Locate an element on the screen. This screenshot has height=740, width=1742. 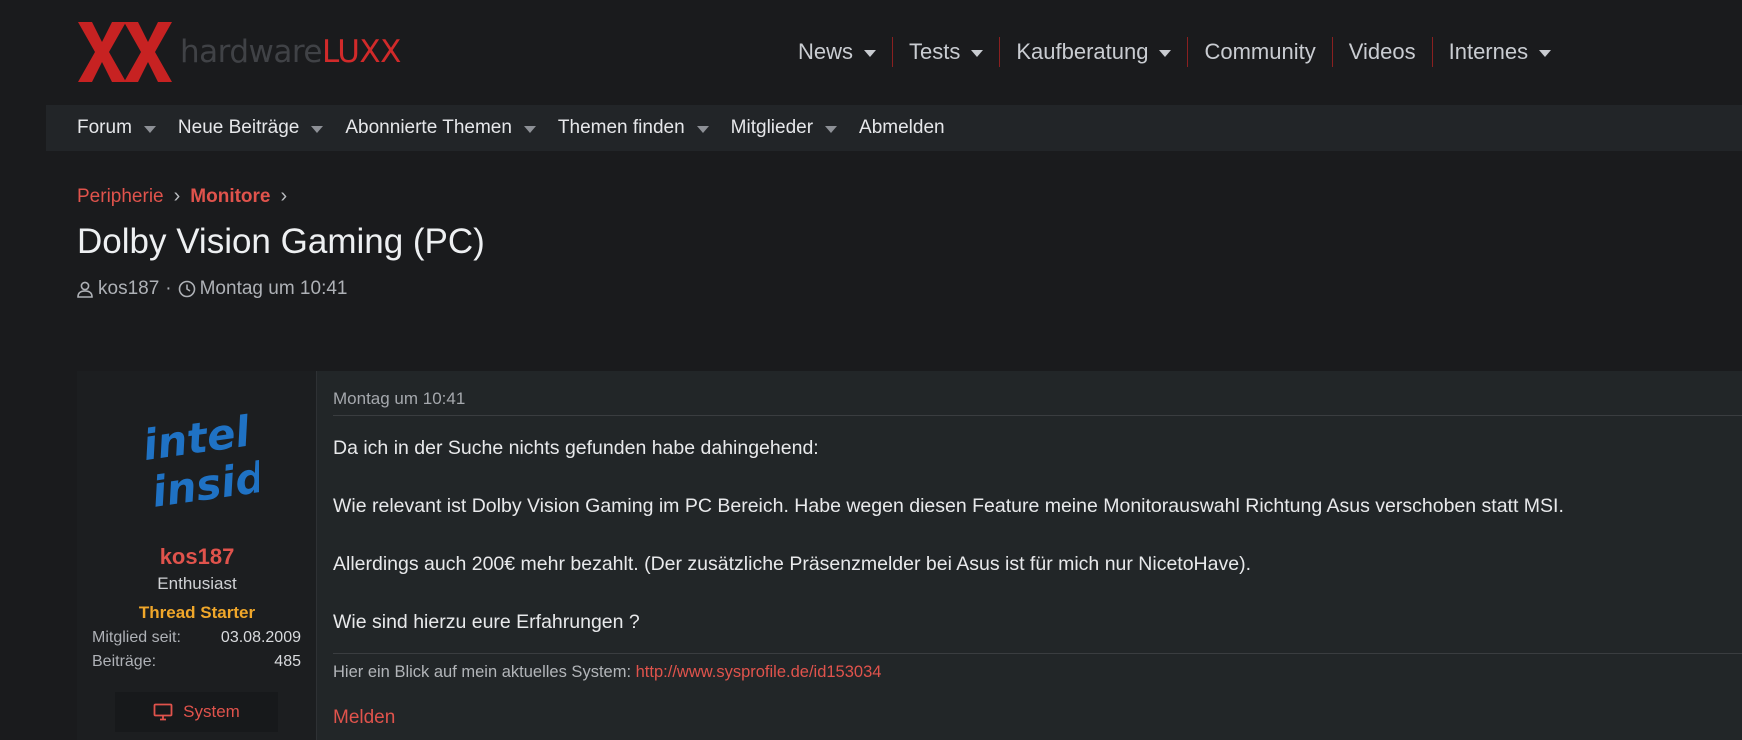
clock-icon is located at coordinates (186, 289).